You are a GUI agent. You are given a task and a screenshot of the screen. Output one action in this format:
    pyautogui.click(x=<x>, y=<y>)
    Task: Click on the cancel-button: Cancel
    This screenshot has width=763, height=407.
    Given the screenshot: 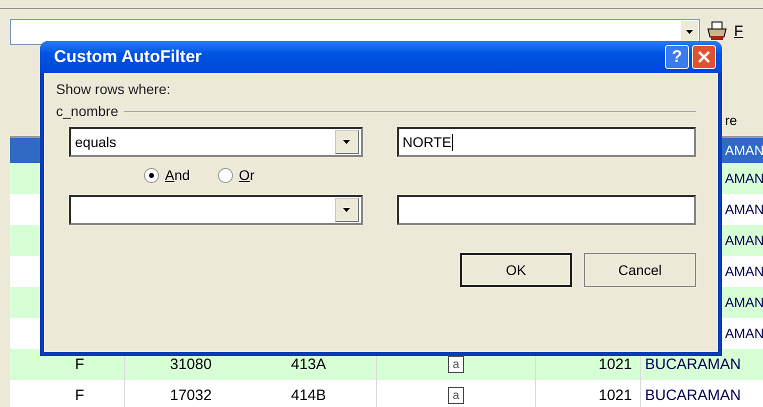 What is the action you would take?
    pyautogui.click(x=640, y=270)
    